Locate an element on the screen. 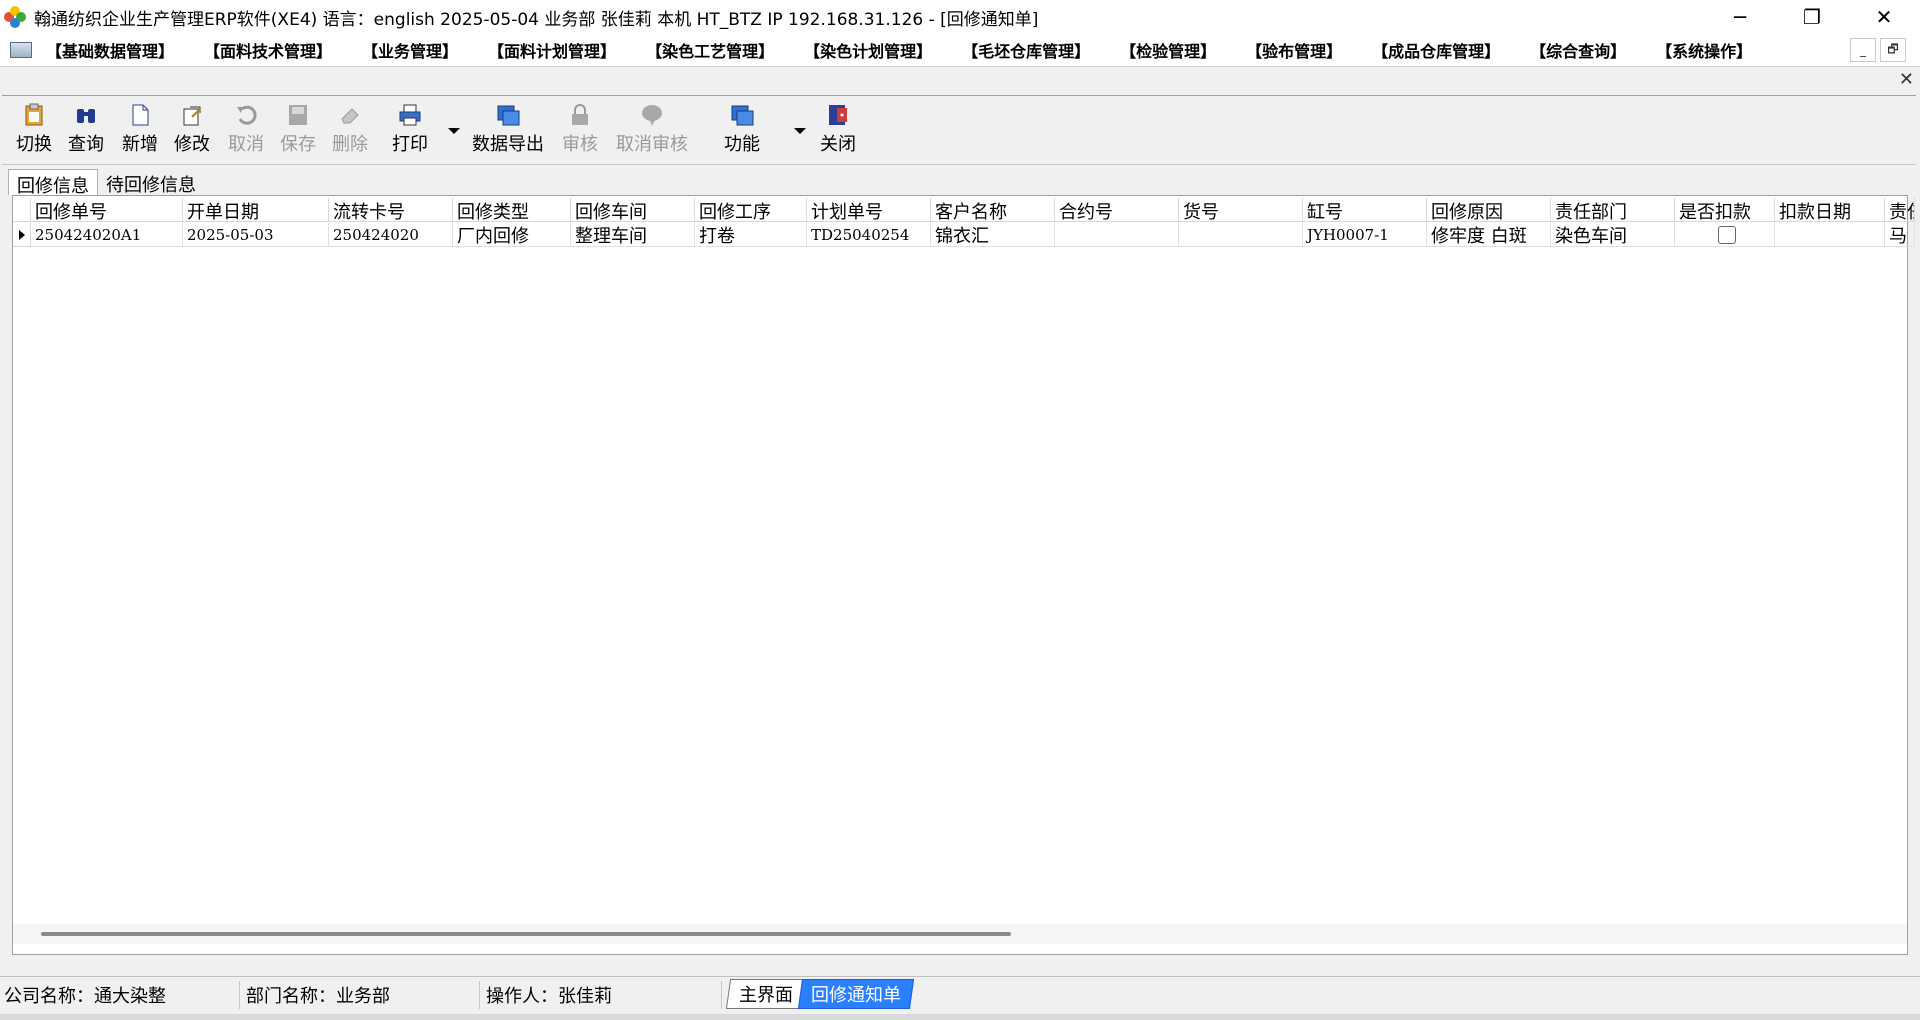 Image resolution: width=1920 pixels, height=1020 pixels. unaudit-label: 取消审核 is located at coordinates (652, 144).